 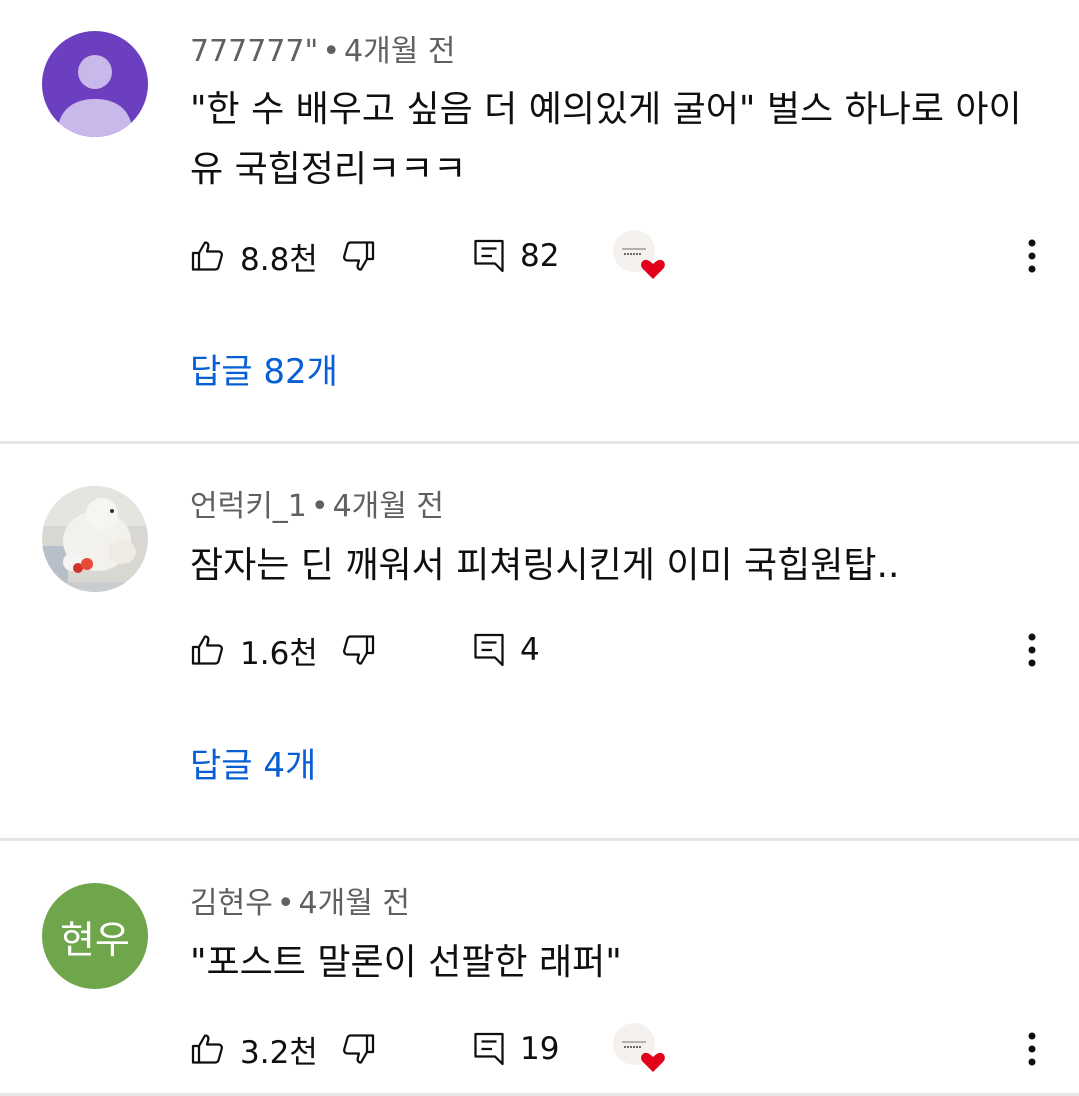 What do you see at coordinates (530, 650) in the screenshot?
I see `reply-count: 4` at bounding box center [530, 650].